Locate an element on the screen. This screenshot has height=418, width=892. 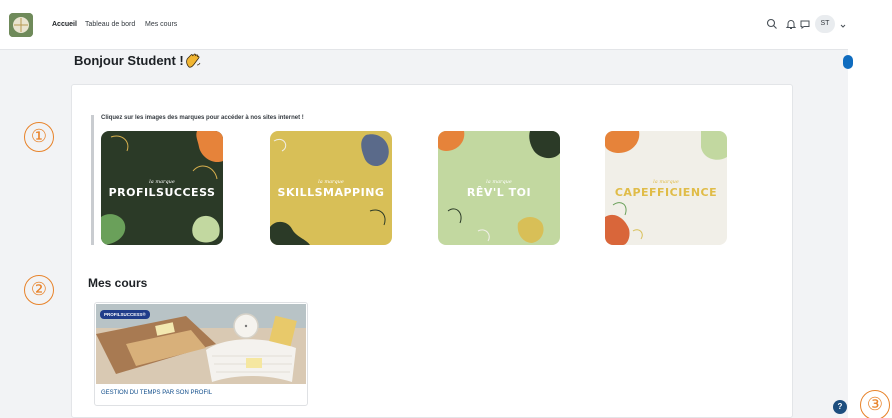
brand-name: CAPEFFICIENCE is located at coordinates (666, 192).